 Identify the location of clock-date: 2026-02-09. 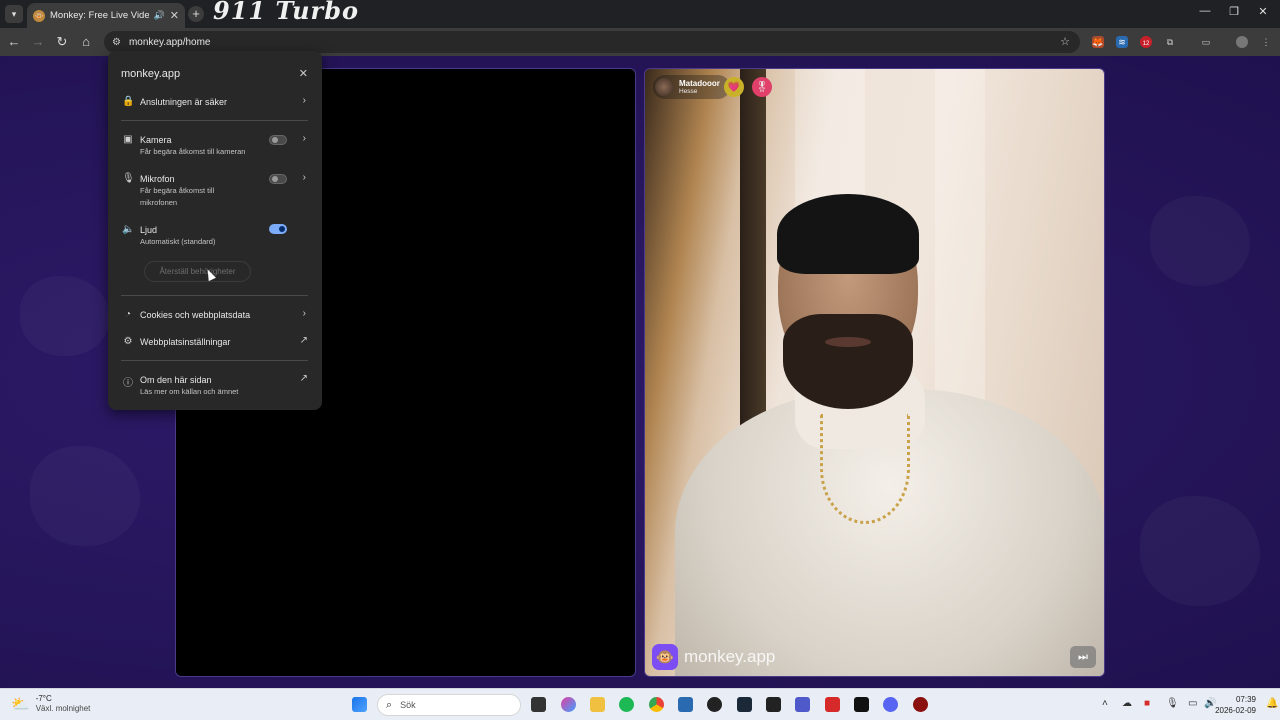
(1235, 710).